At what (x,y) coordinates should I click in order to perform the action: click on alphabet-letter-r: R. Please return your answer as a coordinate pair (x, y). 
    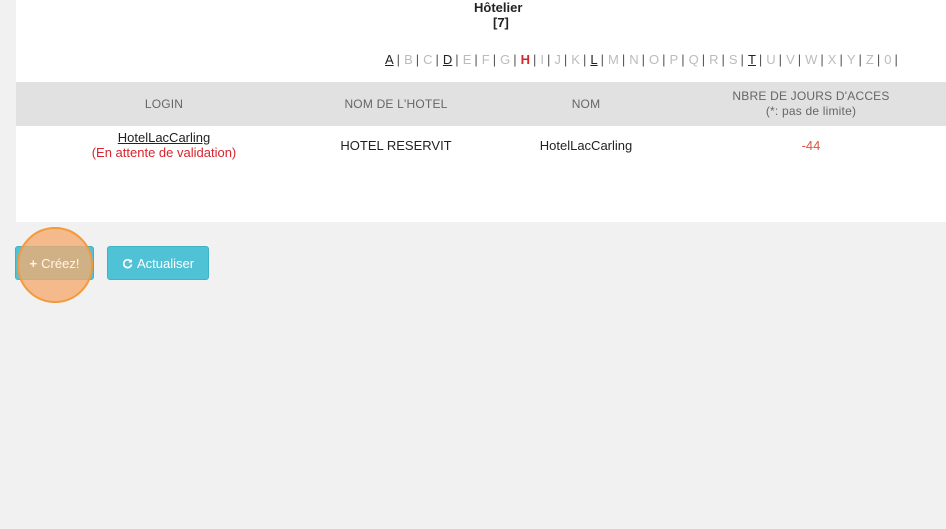
    Looking at the image, I should click on (714, 59).